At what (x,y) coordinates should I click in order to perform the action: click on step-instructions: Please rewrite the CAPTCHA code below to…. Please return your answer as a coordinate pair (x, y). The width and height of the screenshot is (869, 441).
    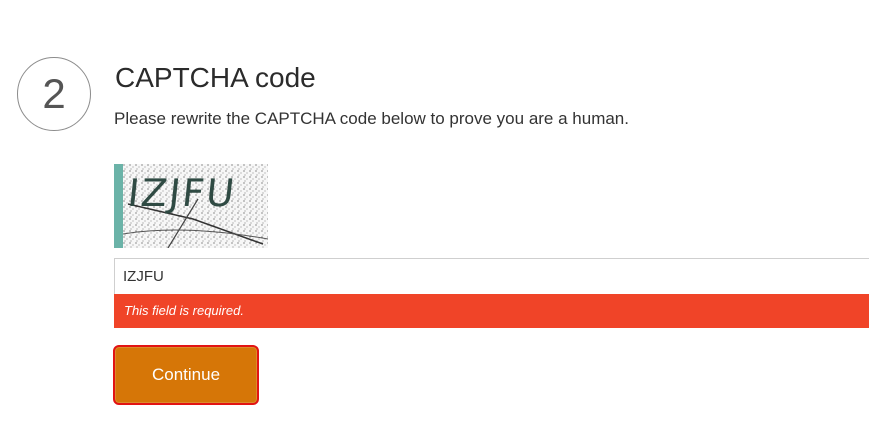
    Looking at the image, I should click on (371, 118).